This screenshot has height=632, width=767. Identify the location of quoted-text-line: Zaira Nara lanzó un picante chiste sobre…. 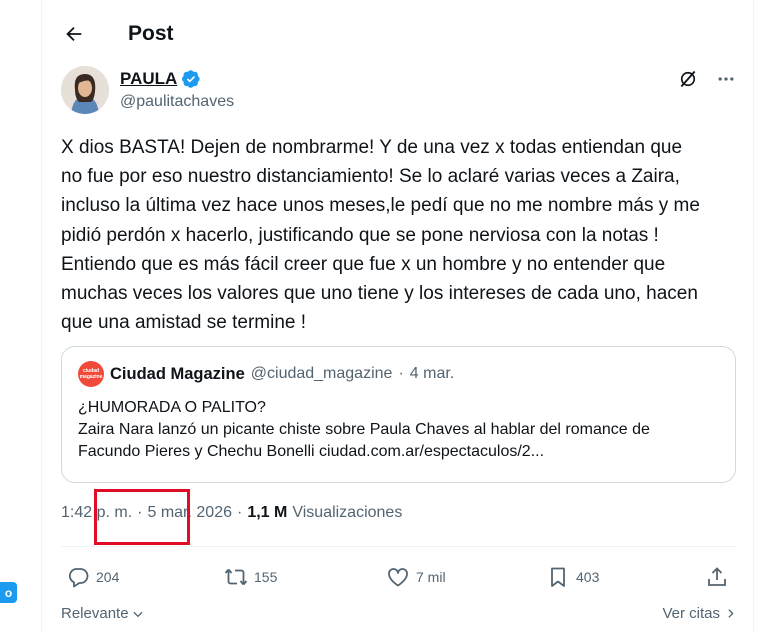
(364, 429).